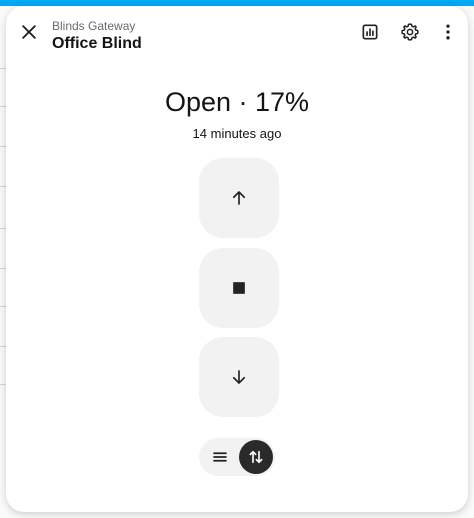 Image resolution: width=474 pixels, height=518 pixels. I want to click on chart-box-icon, so click(370, 32).